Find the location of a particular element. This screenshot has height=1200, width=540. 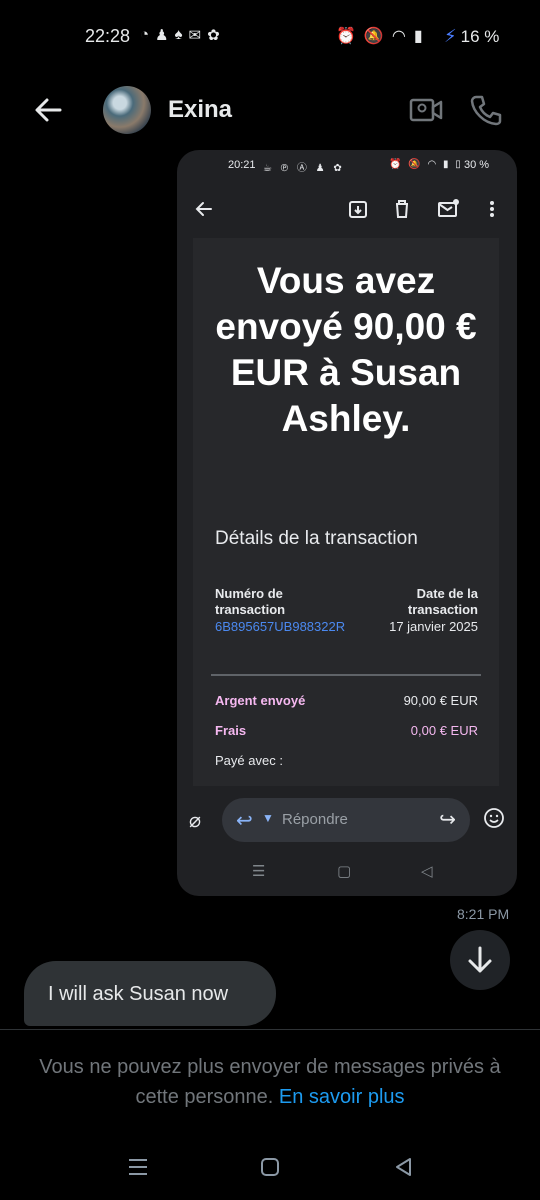

mark-unread-icon is located at coordinates (448, 209).